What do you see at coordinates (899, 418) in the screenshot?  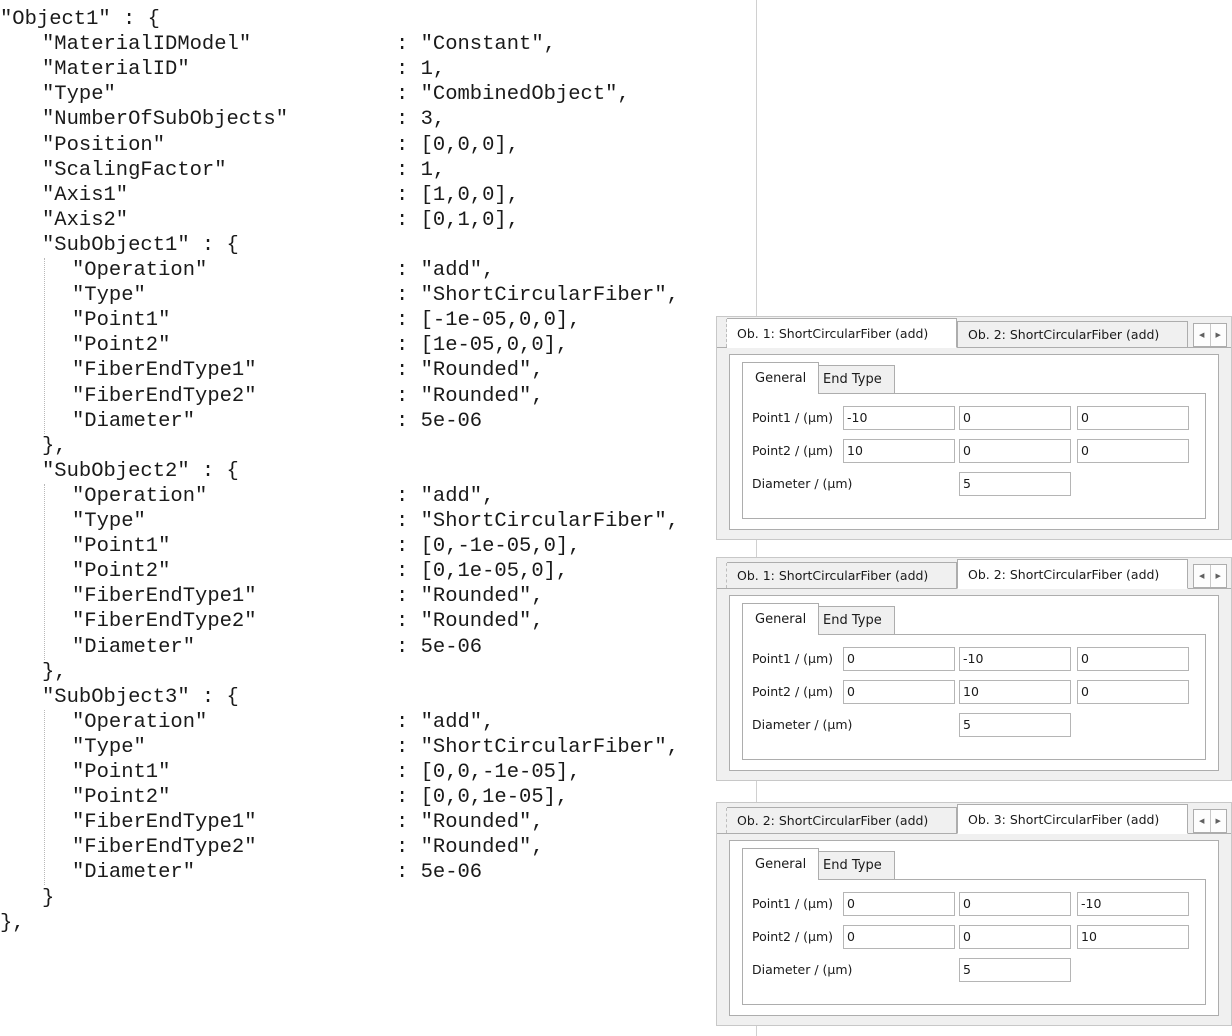 I see `point1-x-input: -10` at bounding box center [899, 418].